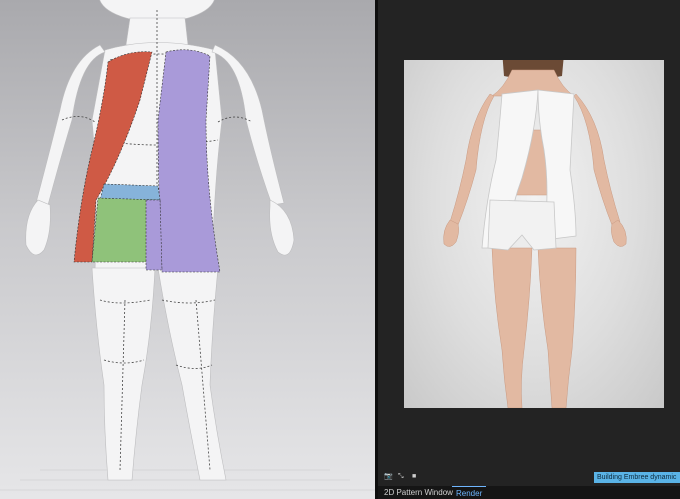 The width and height of the screenshot is (680, 499). Describe the element at coordinates (130, 192) in the screenshot. I see `pattern-piece-blue` at that location.